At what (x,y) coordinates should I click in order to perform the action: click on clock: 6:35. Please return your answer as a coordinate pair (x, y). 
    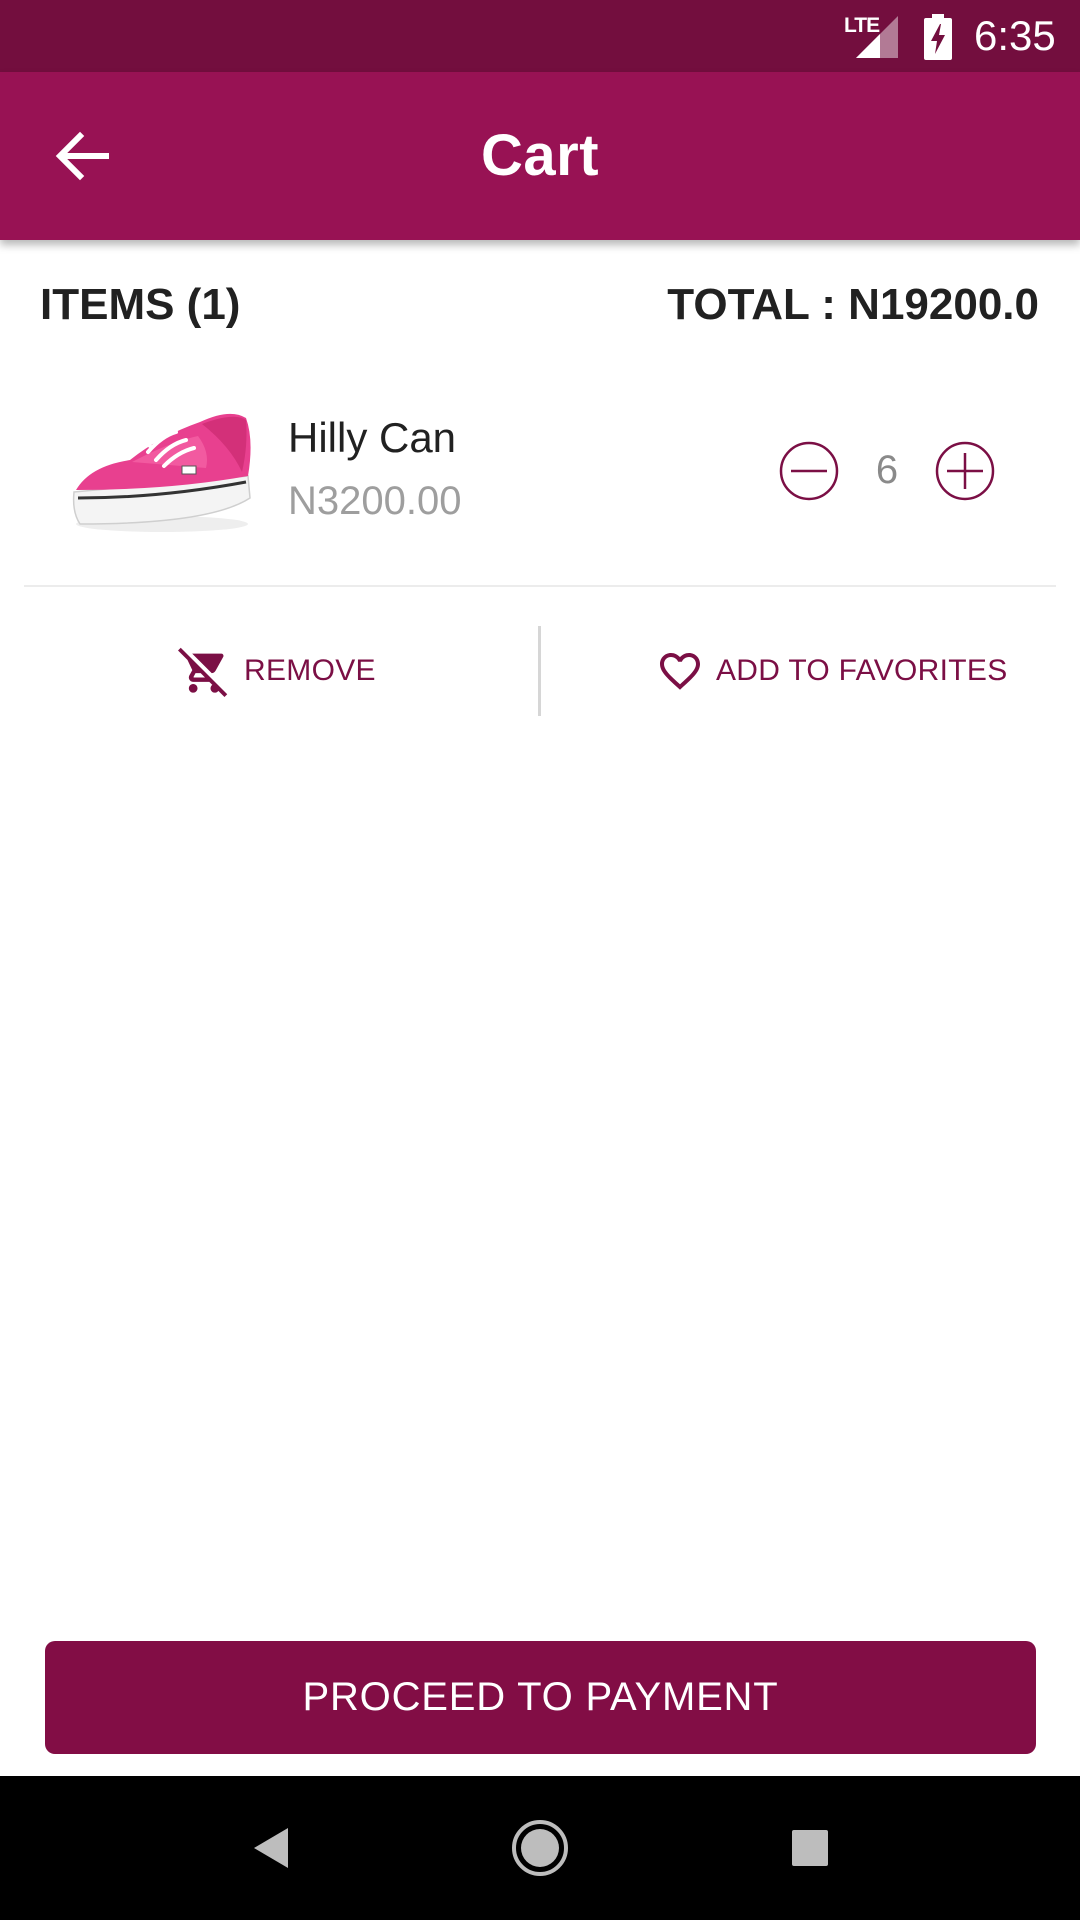
    Looking at the image, I should click on (1015, 35).